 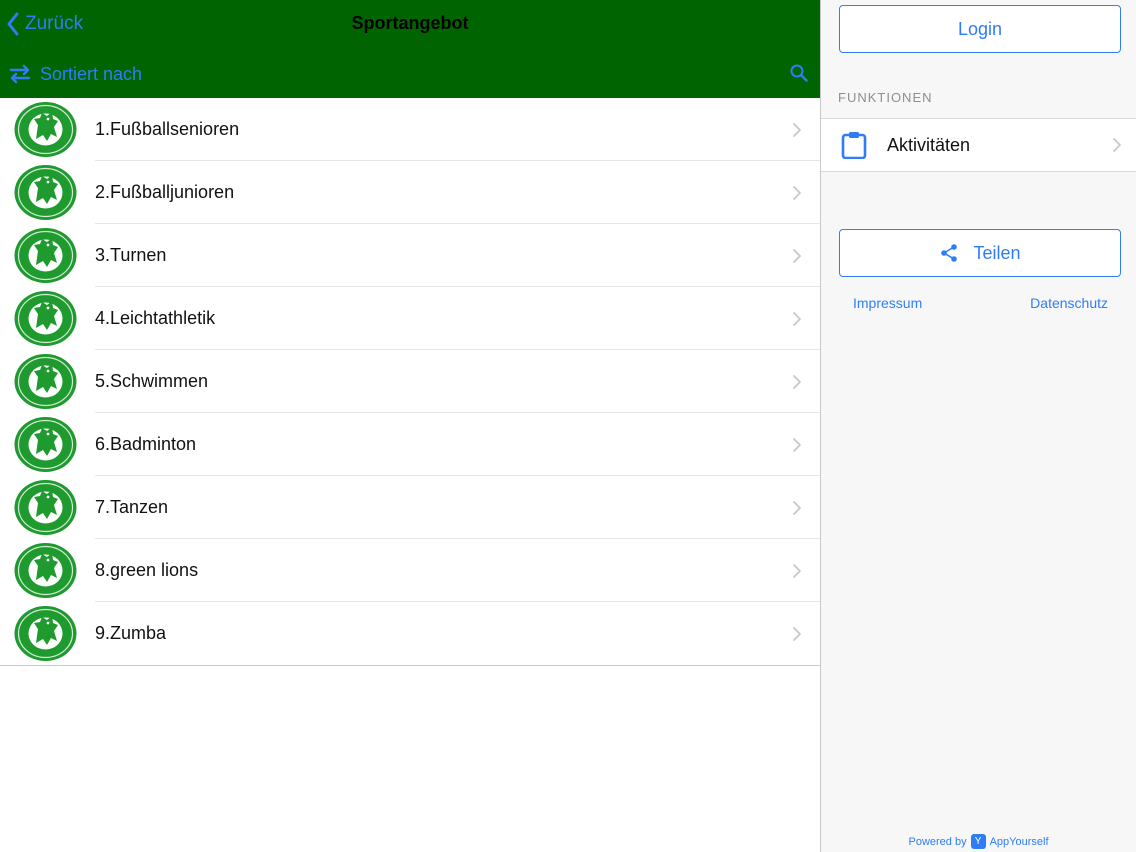 I want to click on appyourself-logo-icon: Y, so click(x=978, y=841).